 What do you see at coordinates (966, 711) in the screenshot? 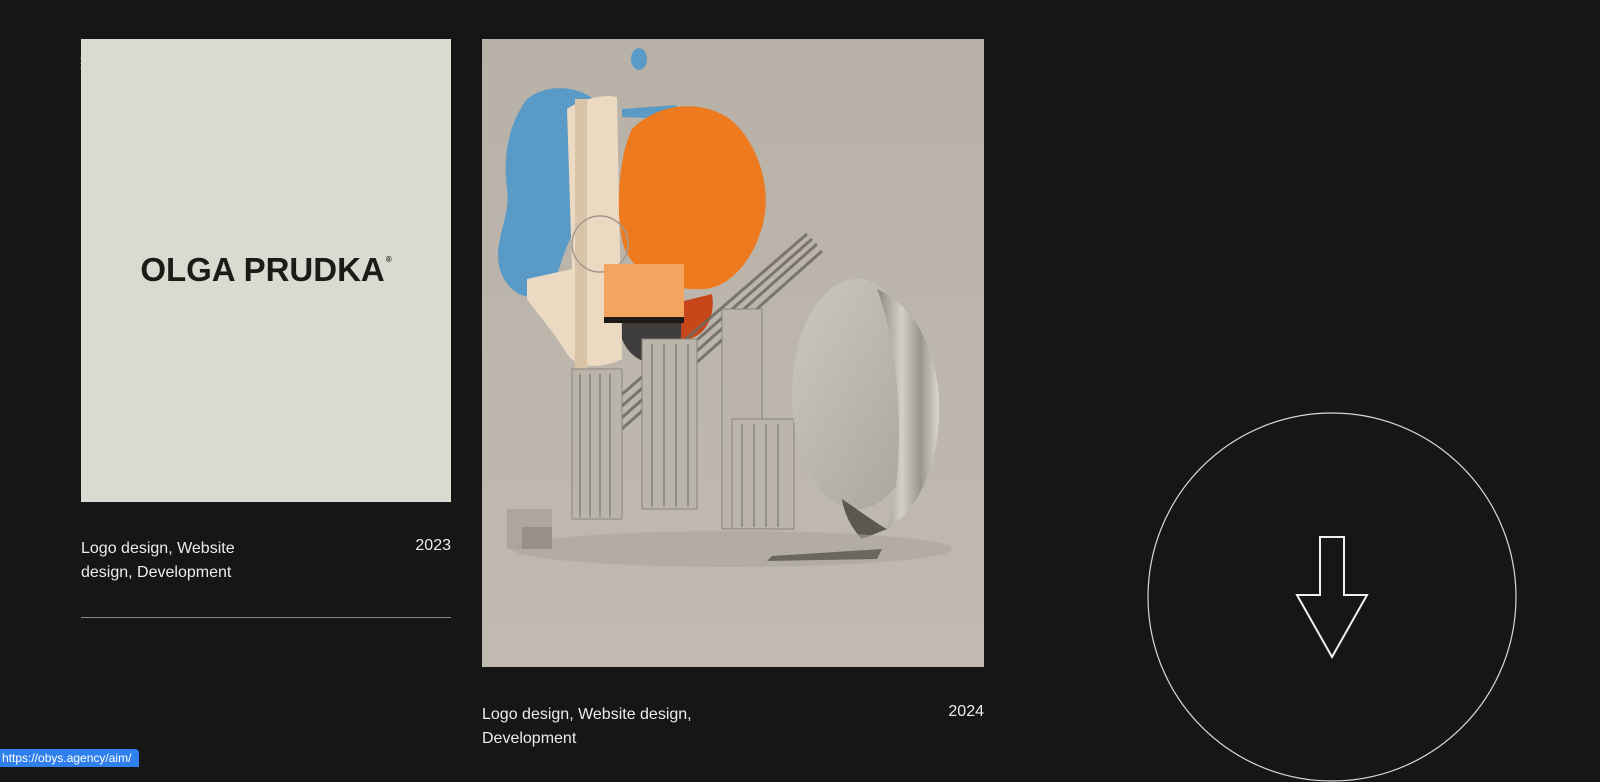
I see `project-year: 2024` at bounding box center [966, 711].